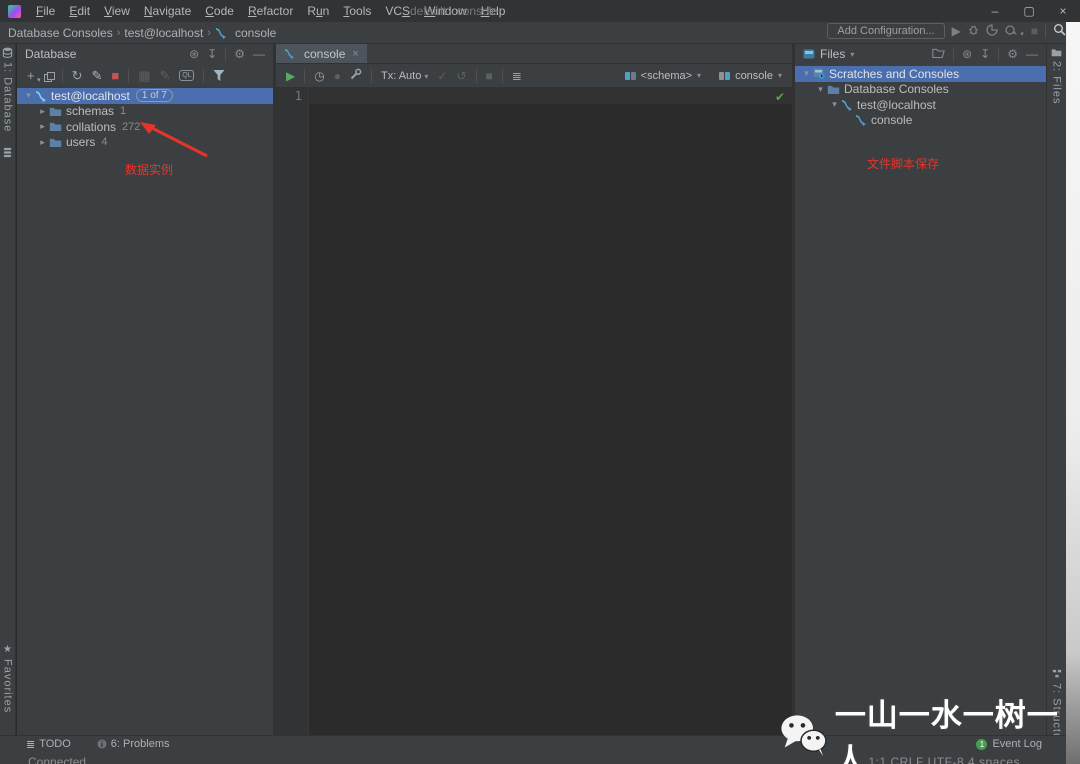 The height and width of the screenshot is (764, 1080). What do you see at coordinates (903, 164) in the screenshot?
I see `annotation-file-script-save: 文件脚本保存` at bounding box center [903, 164].